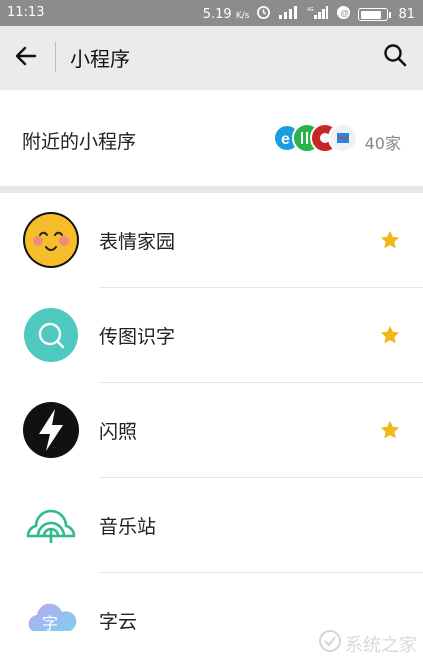 This screenshot has width=423, height=663. Describe the element at coordinates (263, 14) in the screenshot. I see `alarm-icon` at that location.